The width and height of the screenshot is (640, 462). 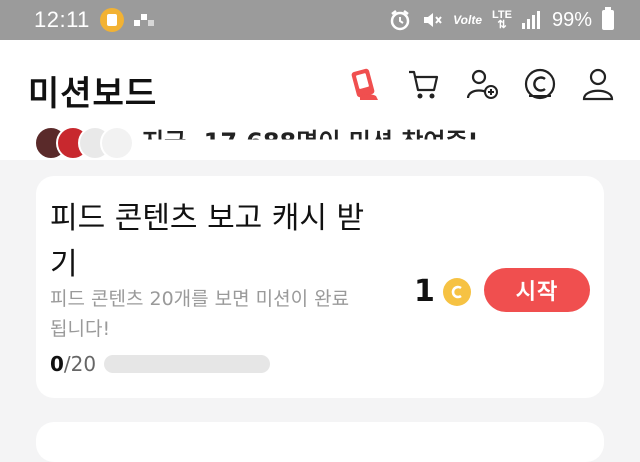 What do you see at coordinates (93, 94) in the screenshot?
I see `page-title: 미션보드` at bounding box center [93, 94].